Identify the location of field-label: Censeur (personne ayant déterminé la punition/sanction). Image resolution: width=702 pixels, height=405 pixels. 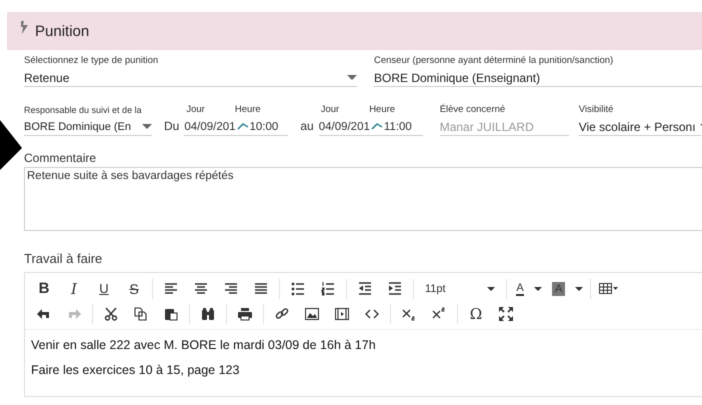
(494, 60).